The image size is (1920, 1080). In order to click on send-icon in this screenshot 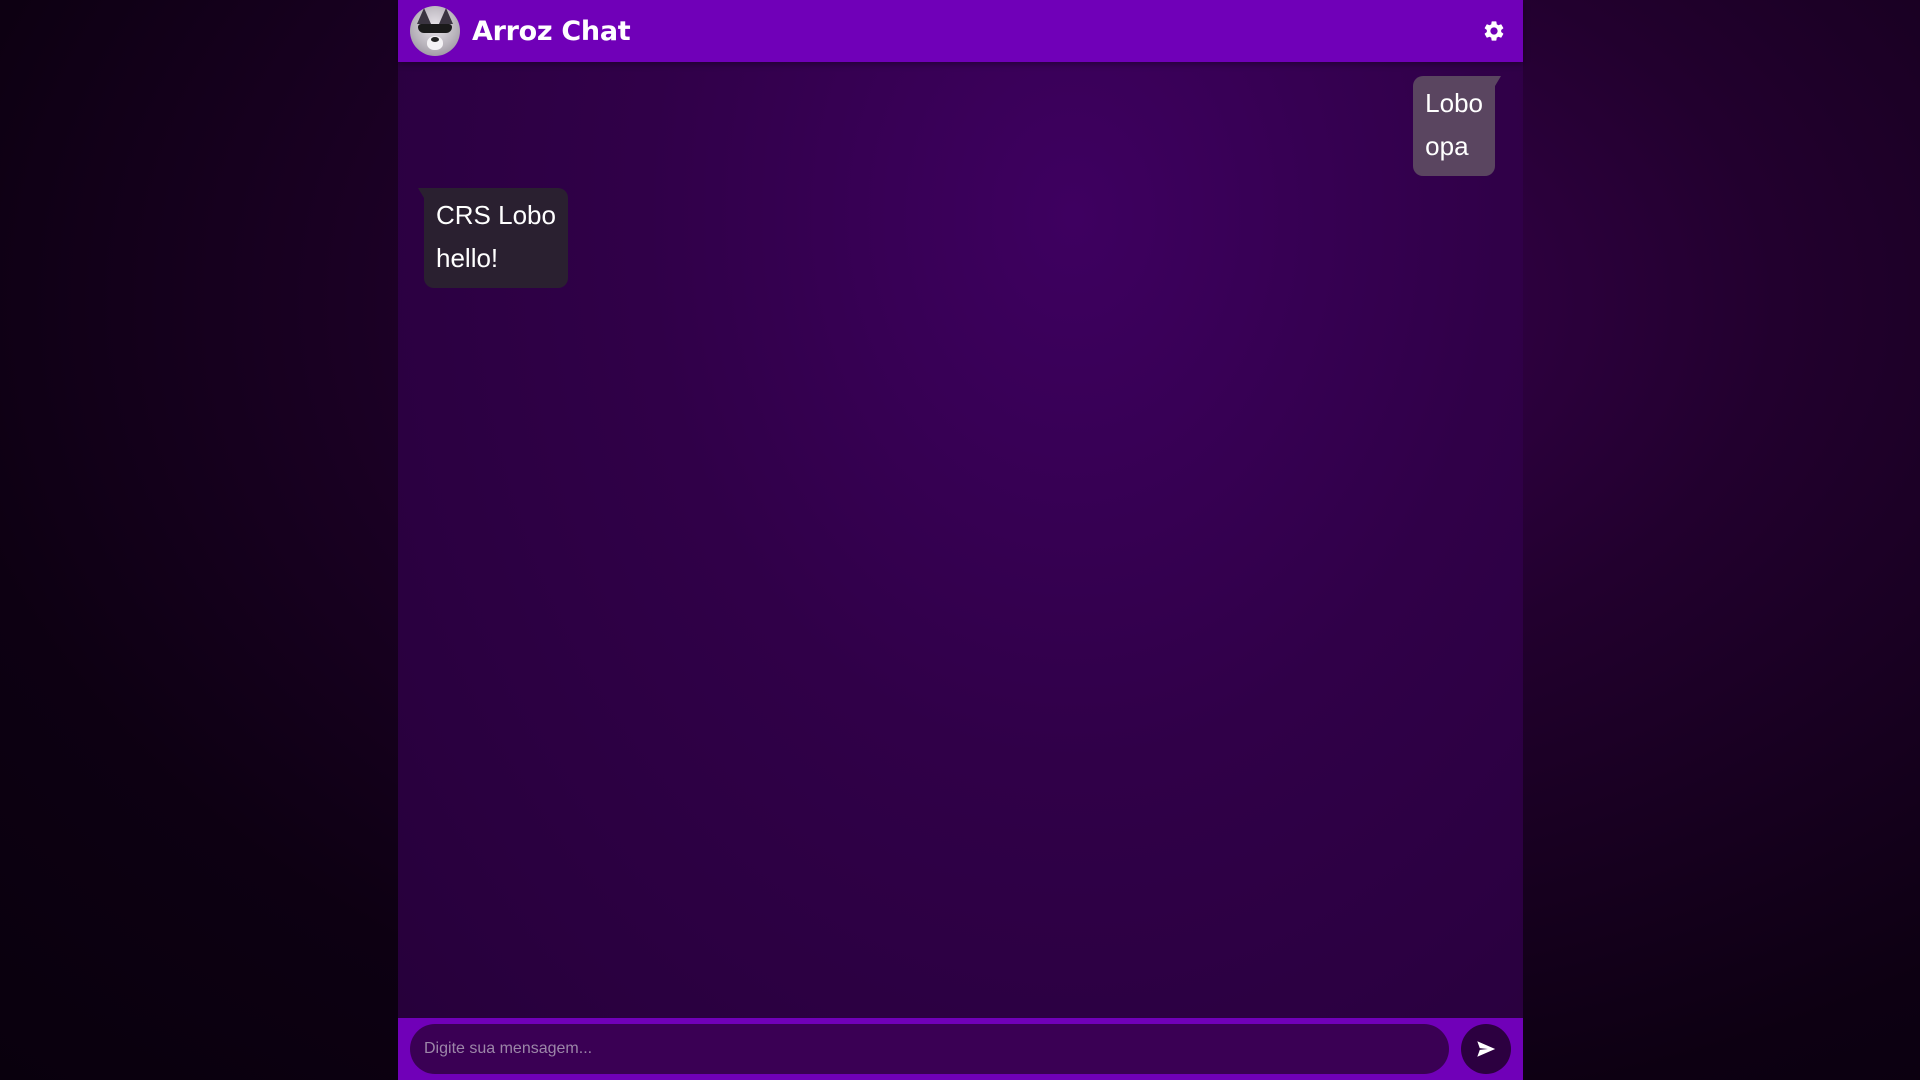, I will do `click(1486, 1049)`.